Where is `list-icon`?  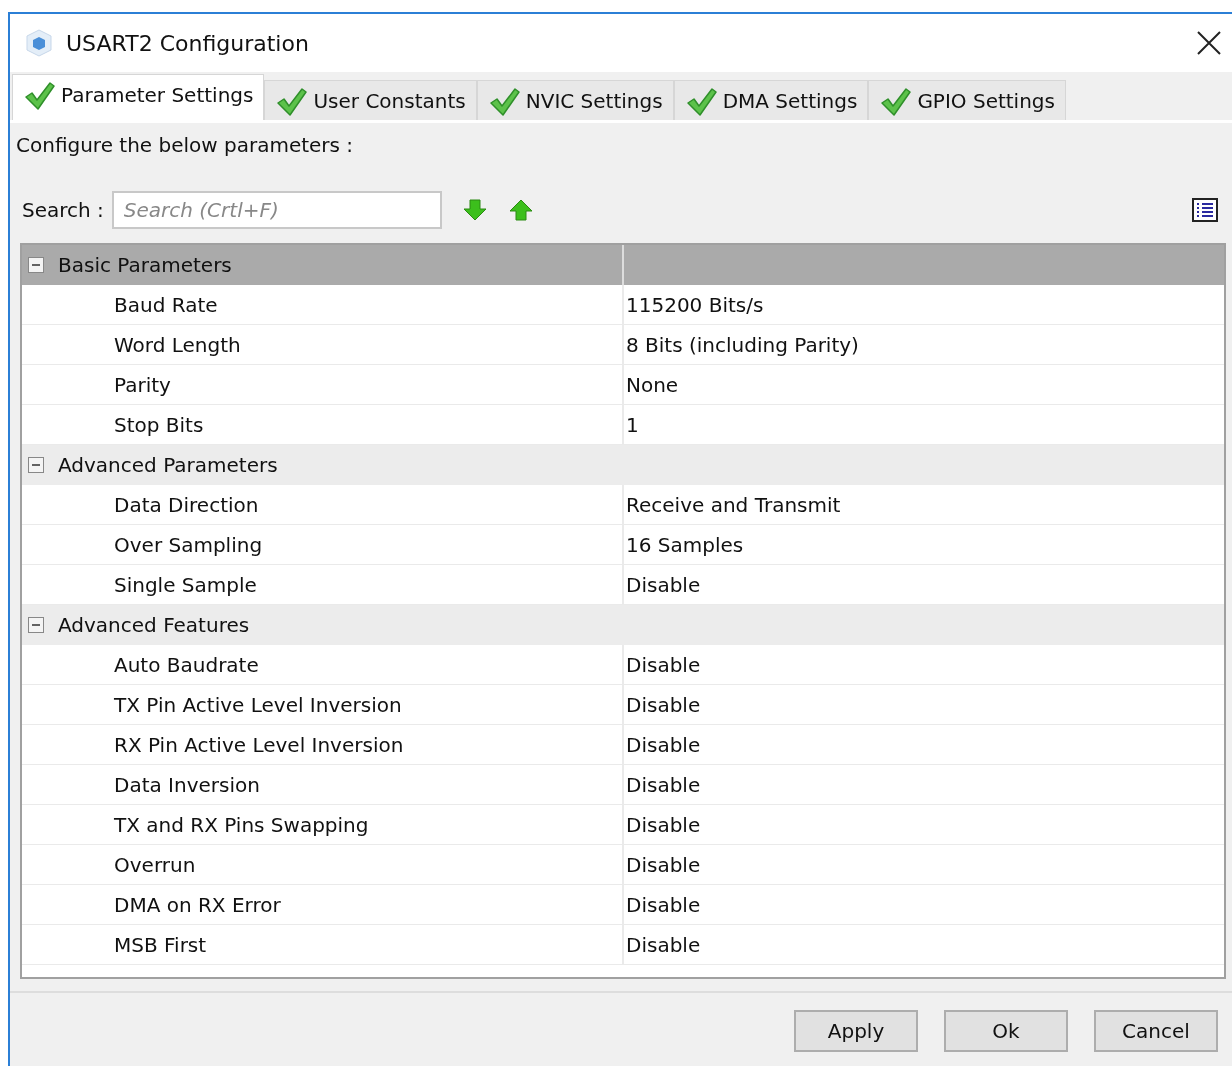
list-icon is located at coordinates (1205, 210).